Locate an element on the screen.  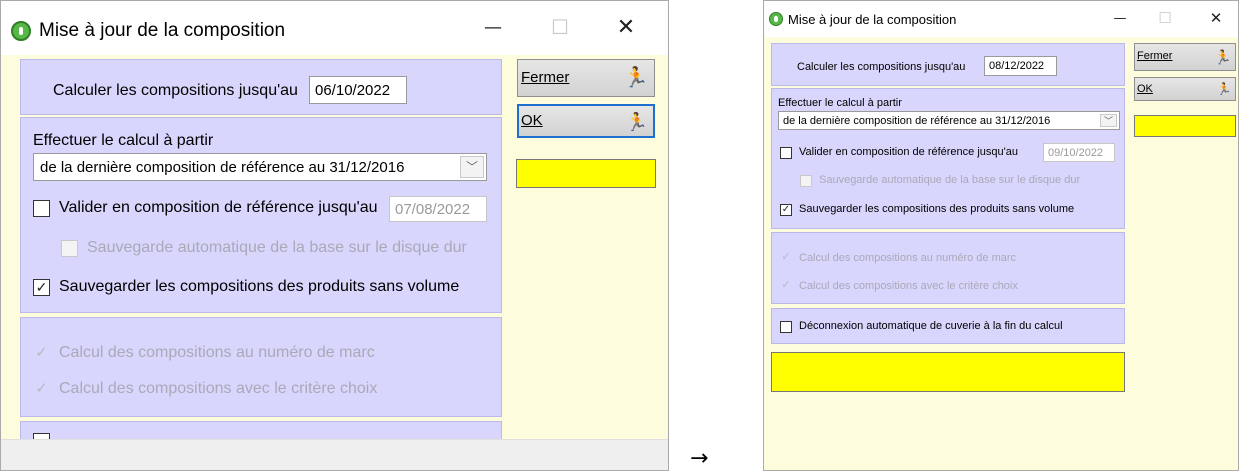
arrow-icon: → is located at coordinates (699, 458).